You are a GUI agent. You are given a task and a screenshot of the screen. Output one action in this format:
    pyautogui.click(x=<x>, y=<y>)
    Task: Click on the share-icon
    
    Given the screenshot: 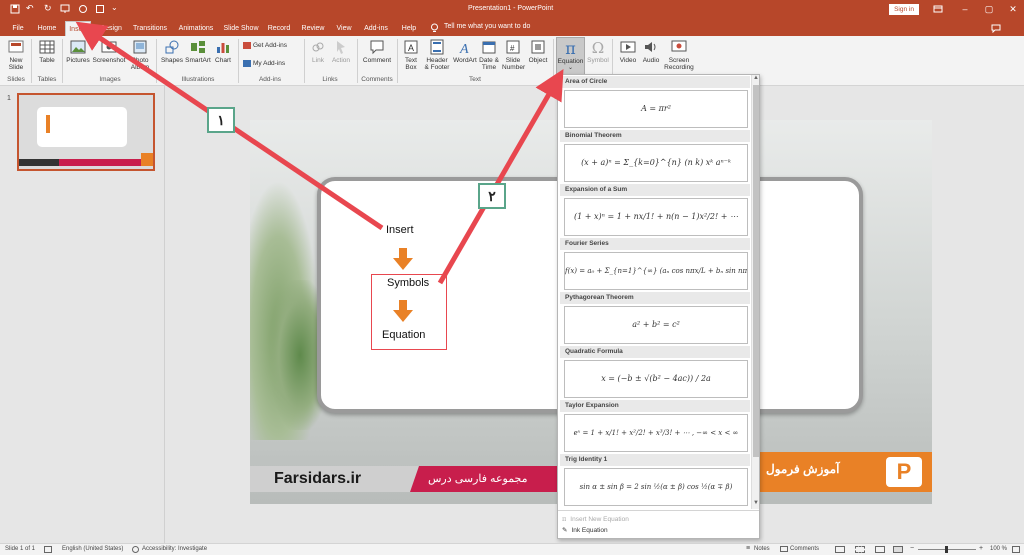 What is the action you would take?
    pyautogui.click(x=996, y=28)
    